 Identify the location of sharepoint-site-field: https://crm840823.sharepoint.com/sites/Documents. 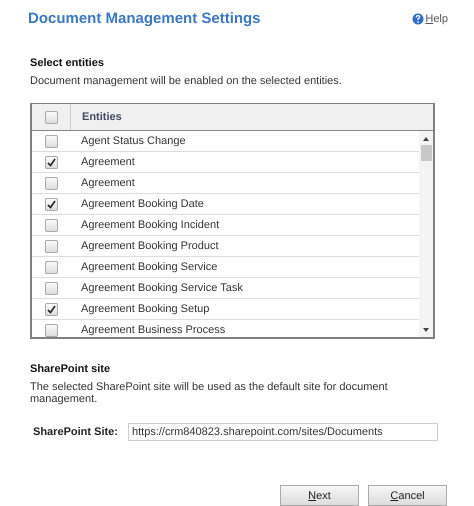
(283, 432).